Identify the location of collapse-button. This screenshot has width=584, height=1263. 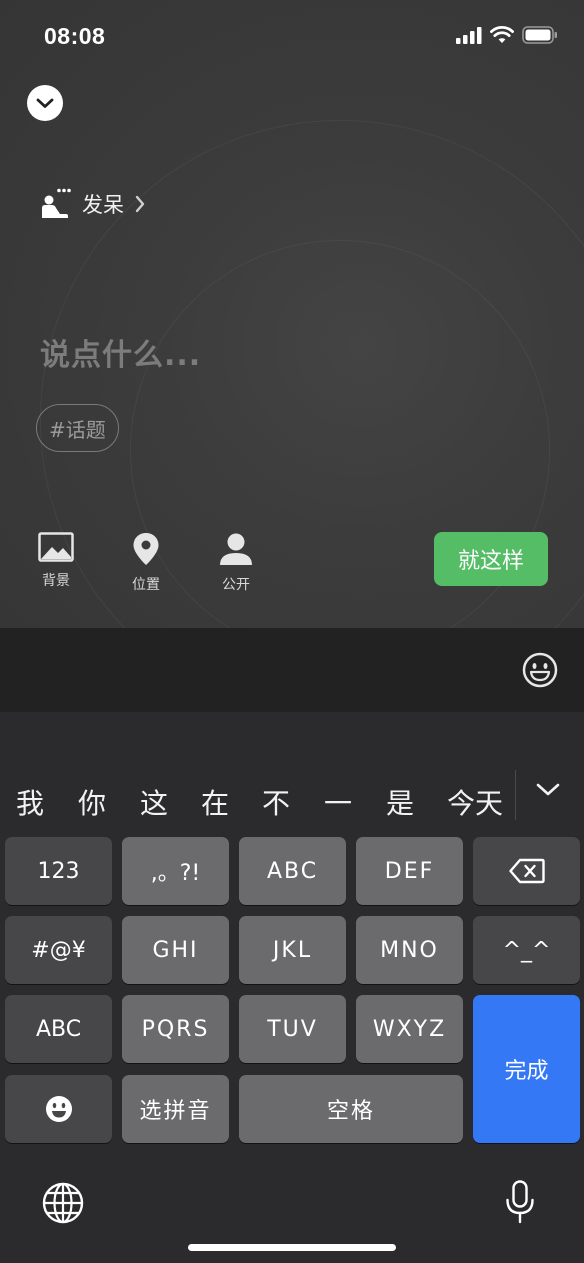
(45, 103).